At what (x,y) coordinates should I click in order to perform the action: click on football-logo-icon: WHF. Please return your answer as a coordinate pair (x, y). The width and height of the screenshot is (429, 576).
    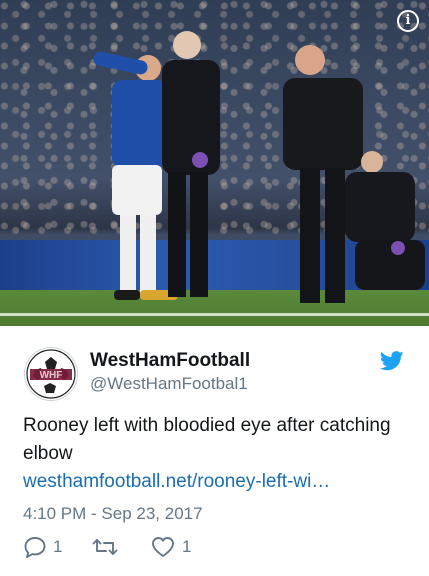
    Looking at the image, I should click on (51, 374).